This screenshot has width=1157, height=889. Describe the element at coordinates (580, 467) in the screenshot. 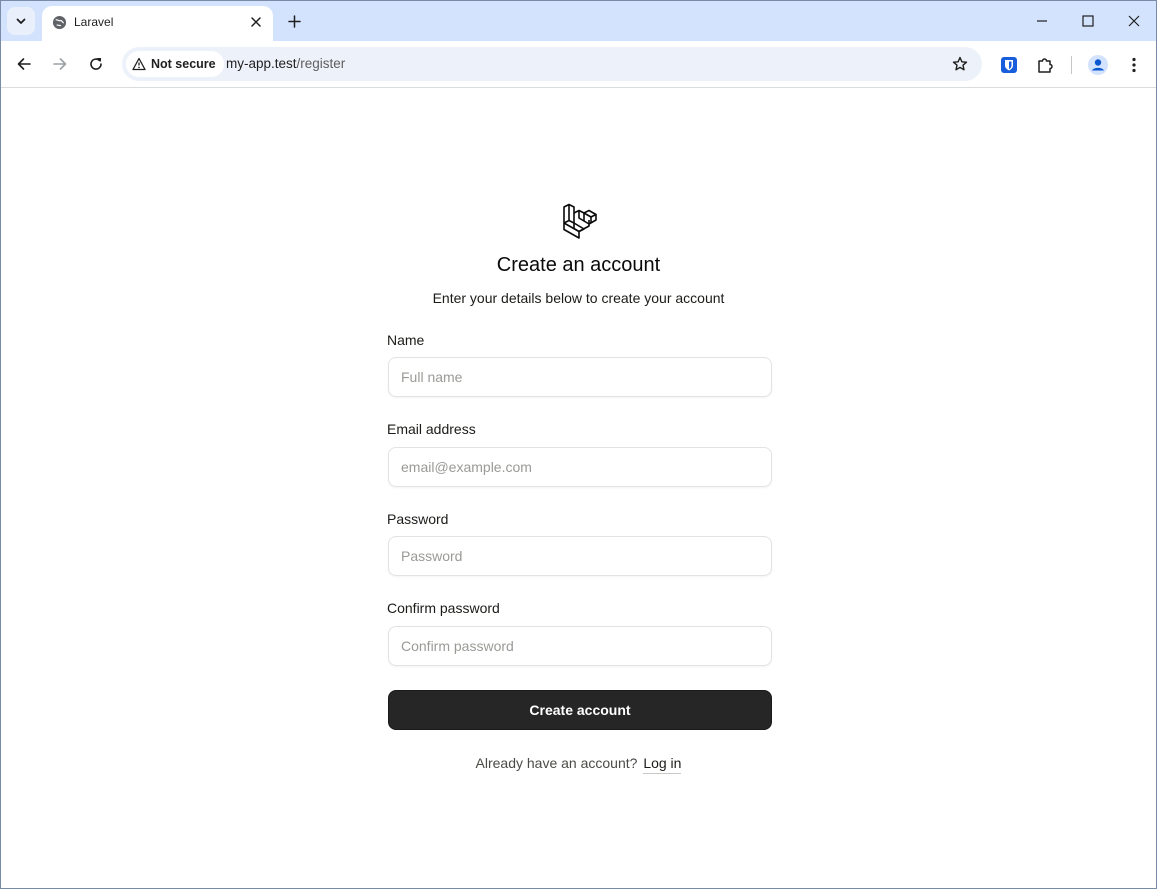

I see `email-input` at that location.